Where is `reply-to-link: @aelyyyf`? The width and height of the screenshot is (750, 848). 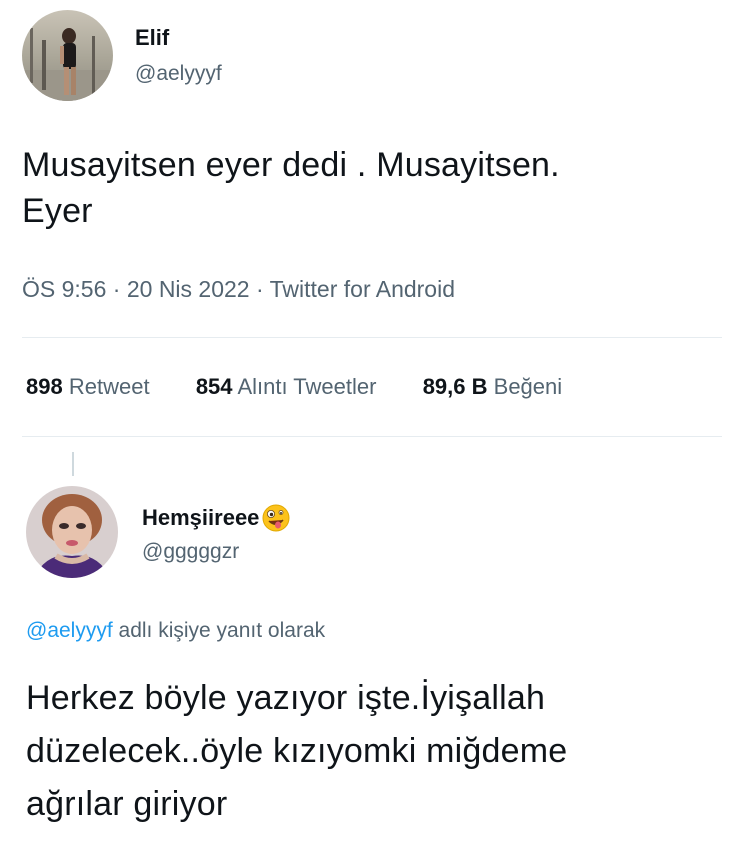 reply-to-link: @aelyyyf is located at coordinates (69, 630).